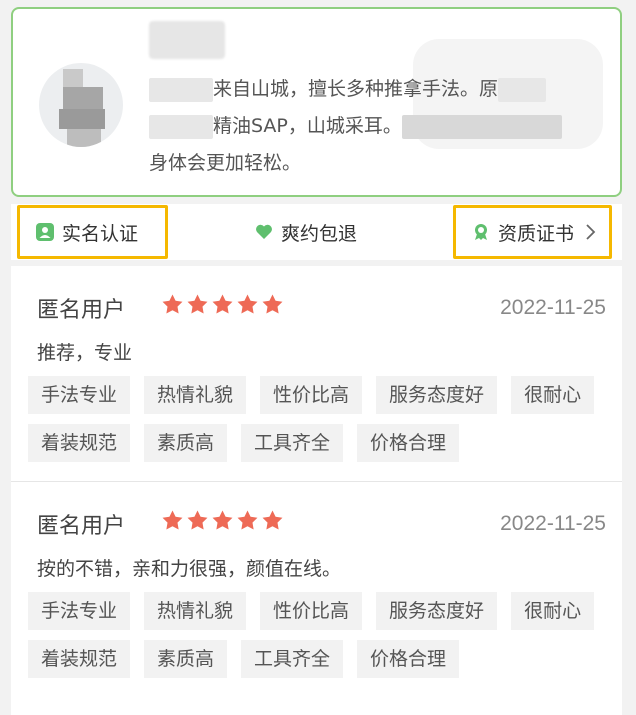  Describe the element at coordinates (356, 89) in the screenshot. I see `bio-line-1: 来自山城，擅长多种推拿手法。原` at that location.